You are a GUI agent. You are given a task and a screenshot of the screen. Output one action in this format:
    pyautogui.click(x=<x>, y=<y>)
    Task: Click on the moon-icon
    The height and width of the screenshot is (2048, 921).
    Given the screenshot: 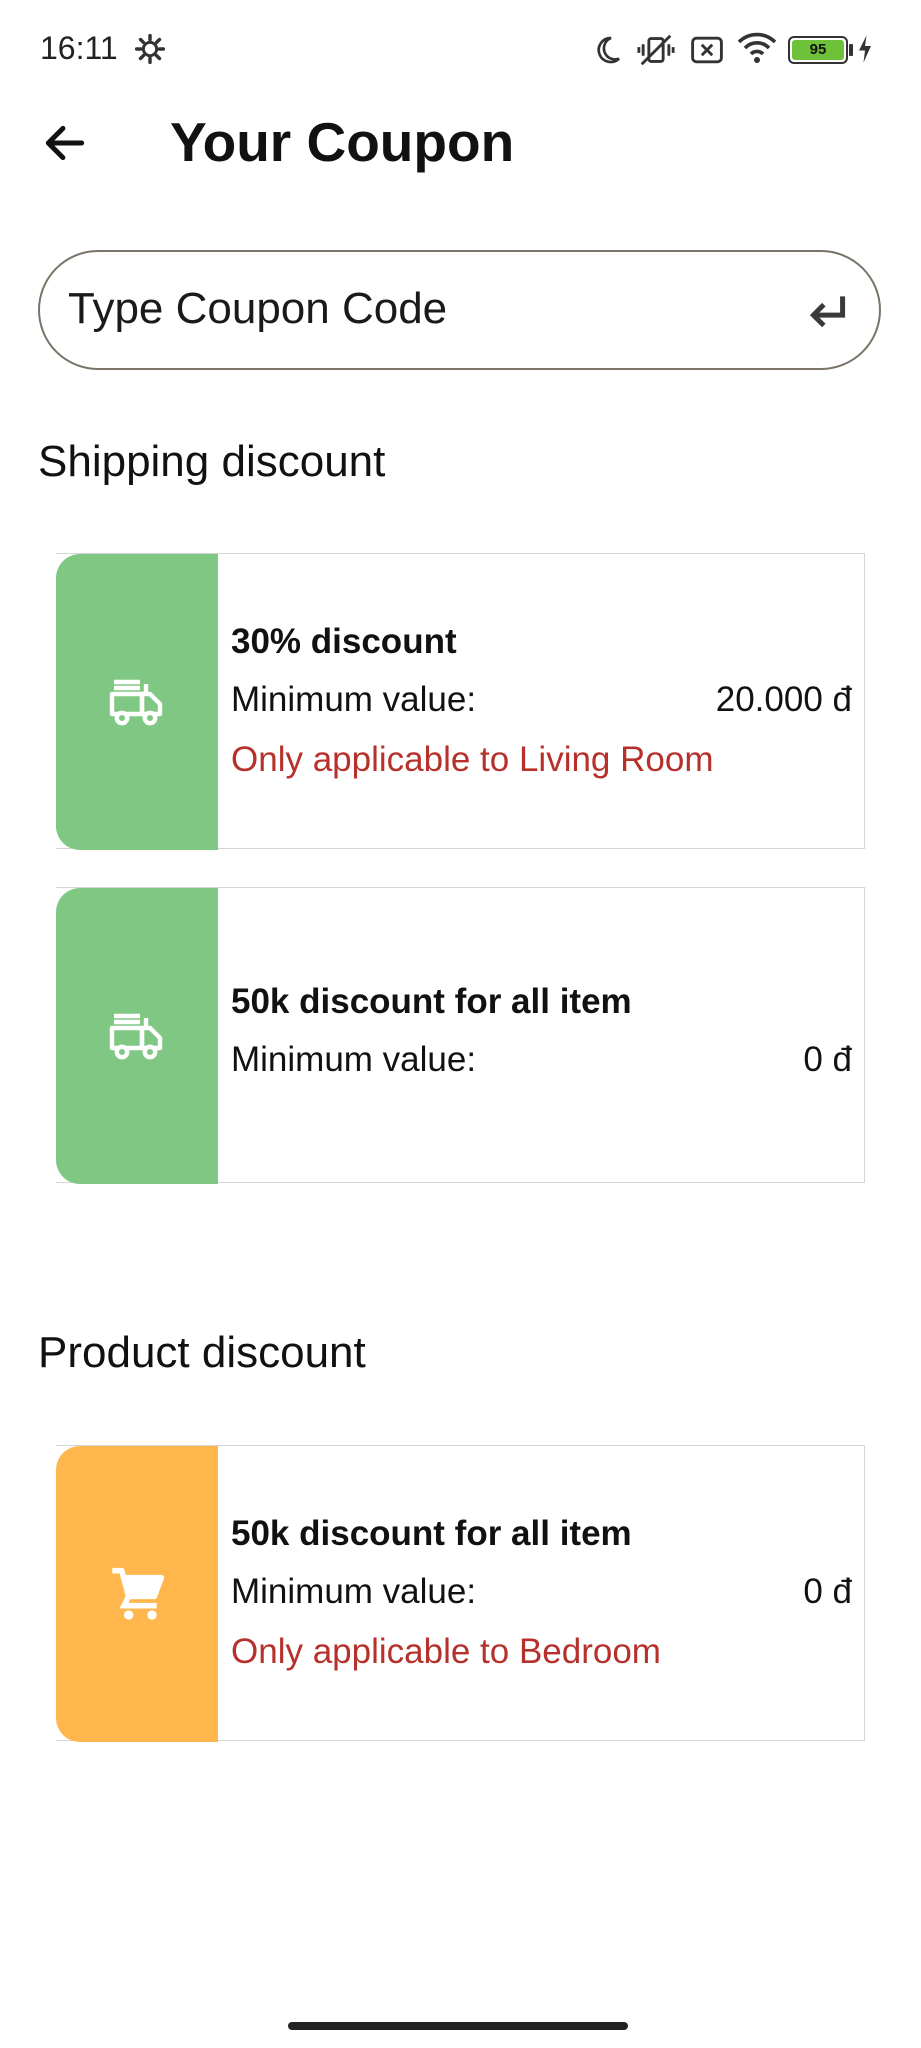 What is the action you would take?
    pyautogui.click(x=608, y=50)
    